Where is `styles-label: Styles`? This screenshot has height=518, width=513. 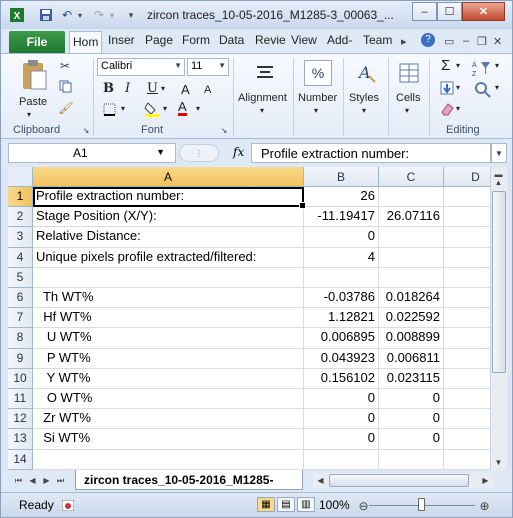
styles-label: Styles is located at coordinates (364, 98).